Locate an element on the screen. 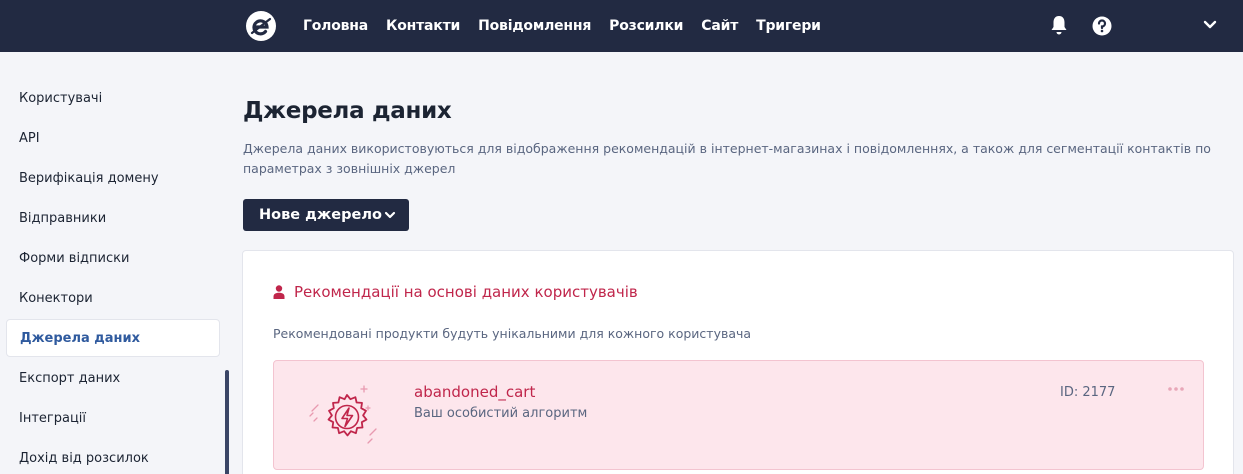 The height and width of the screenshot is (474, 1243). nav-item-contacts: Контакти is located at coordinates (423, 26).